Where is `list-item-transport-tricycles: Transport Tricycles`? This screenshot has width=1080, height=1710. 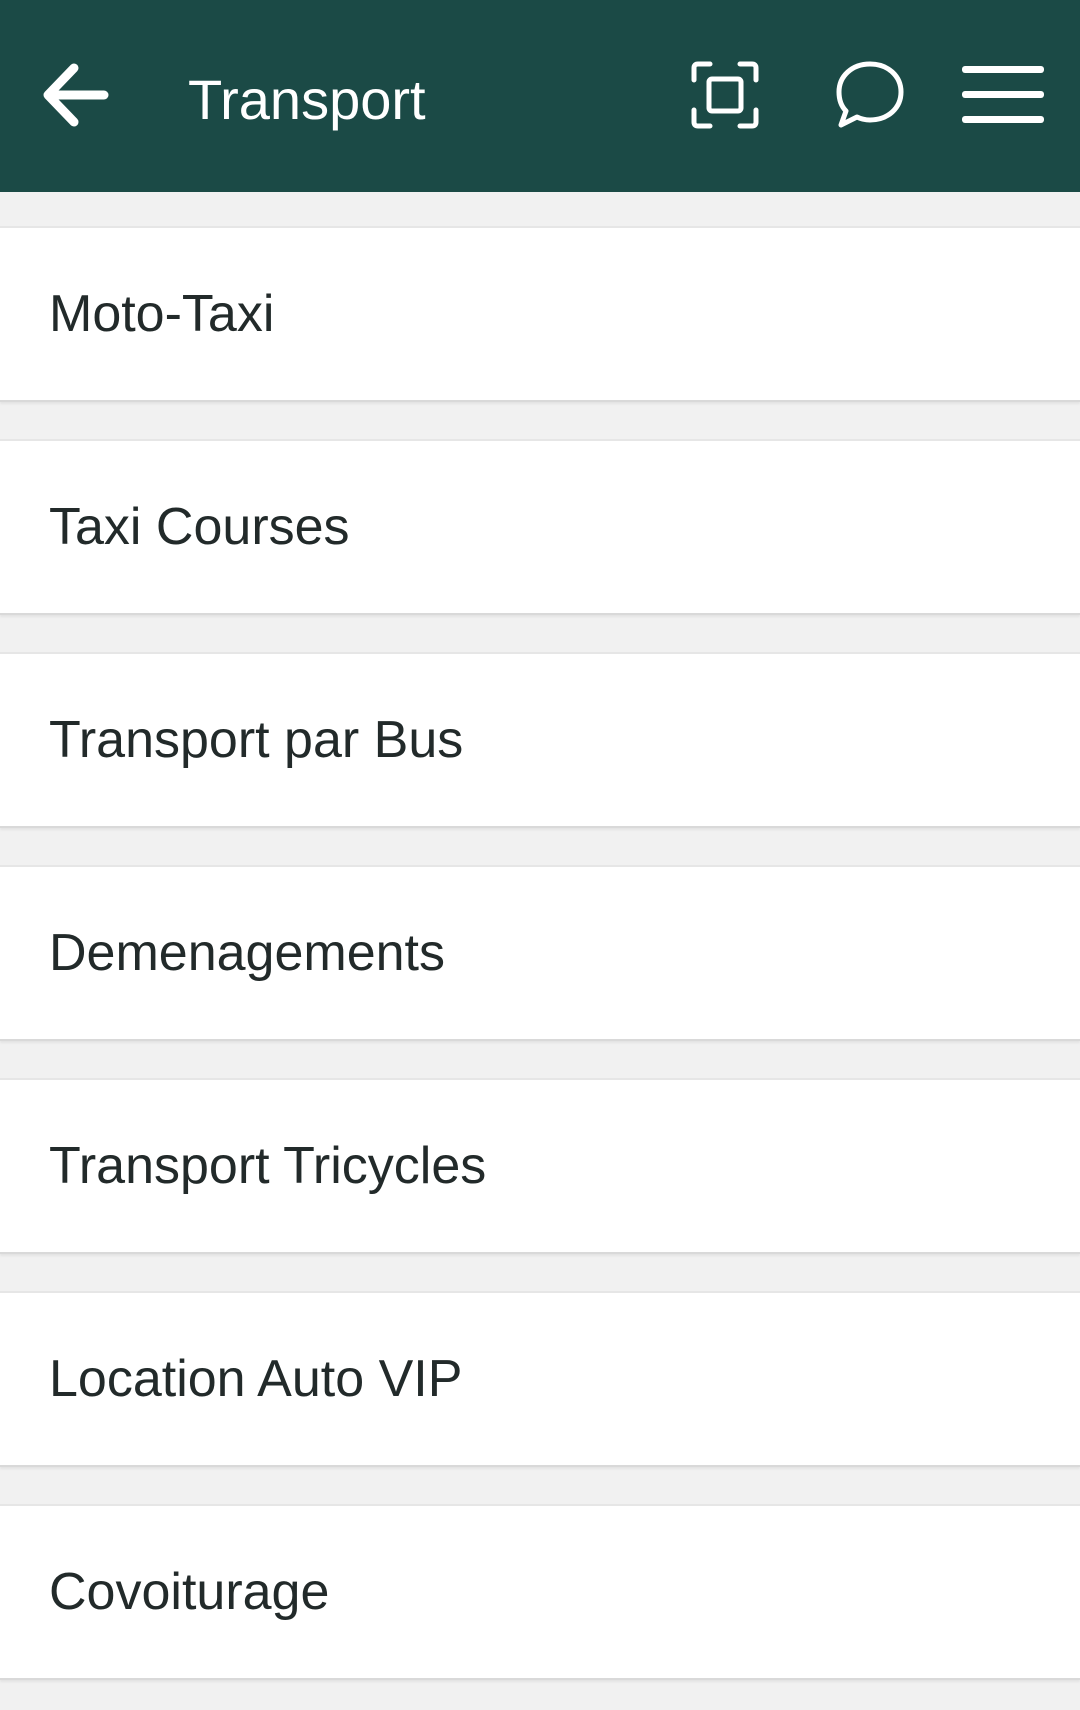 list-item-transport-tricycles: Transport Tricycles is located at coordinates (540, 1166).